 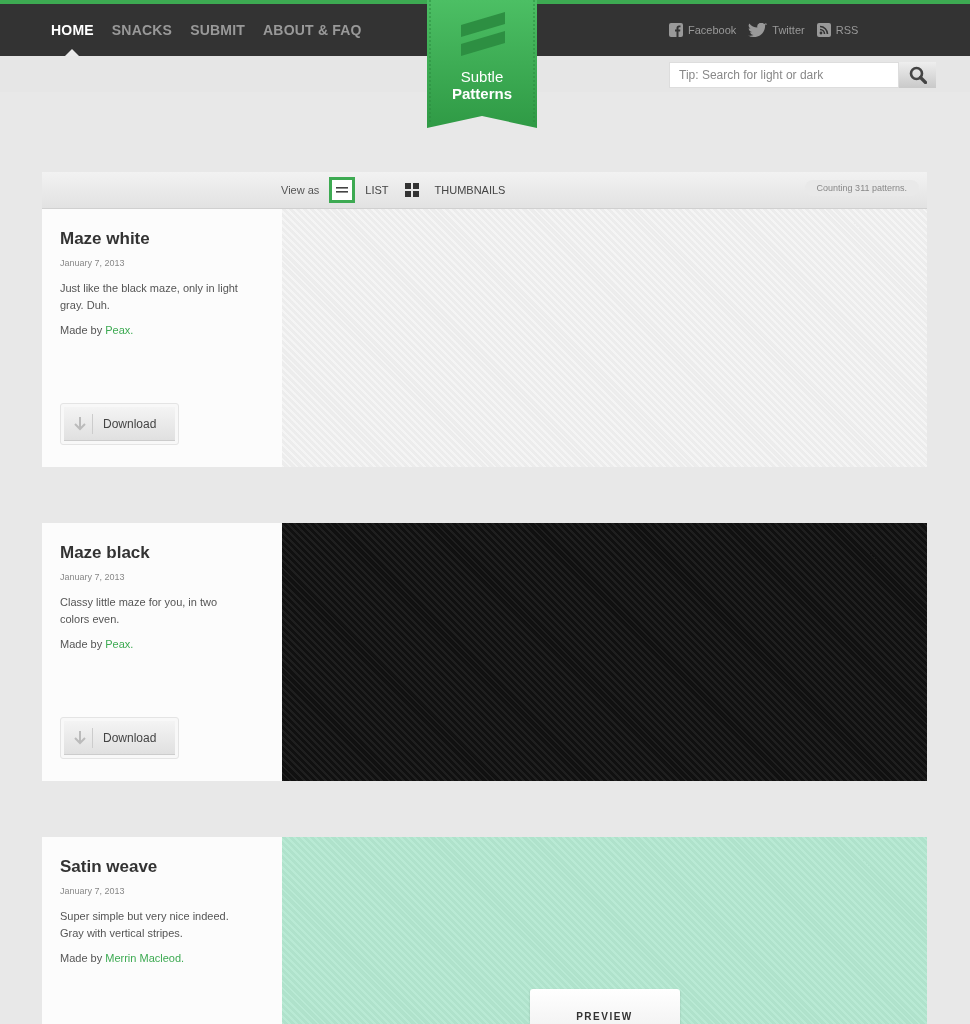 I want to click on view-option: THUMBNAILS, so click(x=452, y=190).